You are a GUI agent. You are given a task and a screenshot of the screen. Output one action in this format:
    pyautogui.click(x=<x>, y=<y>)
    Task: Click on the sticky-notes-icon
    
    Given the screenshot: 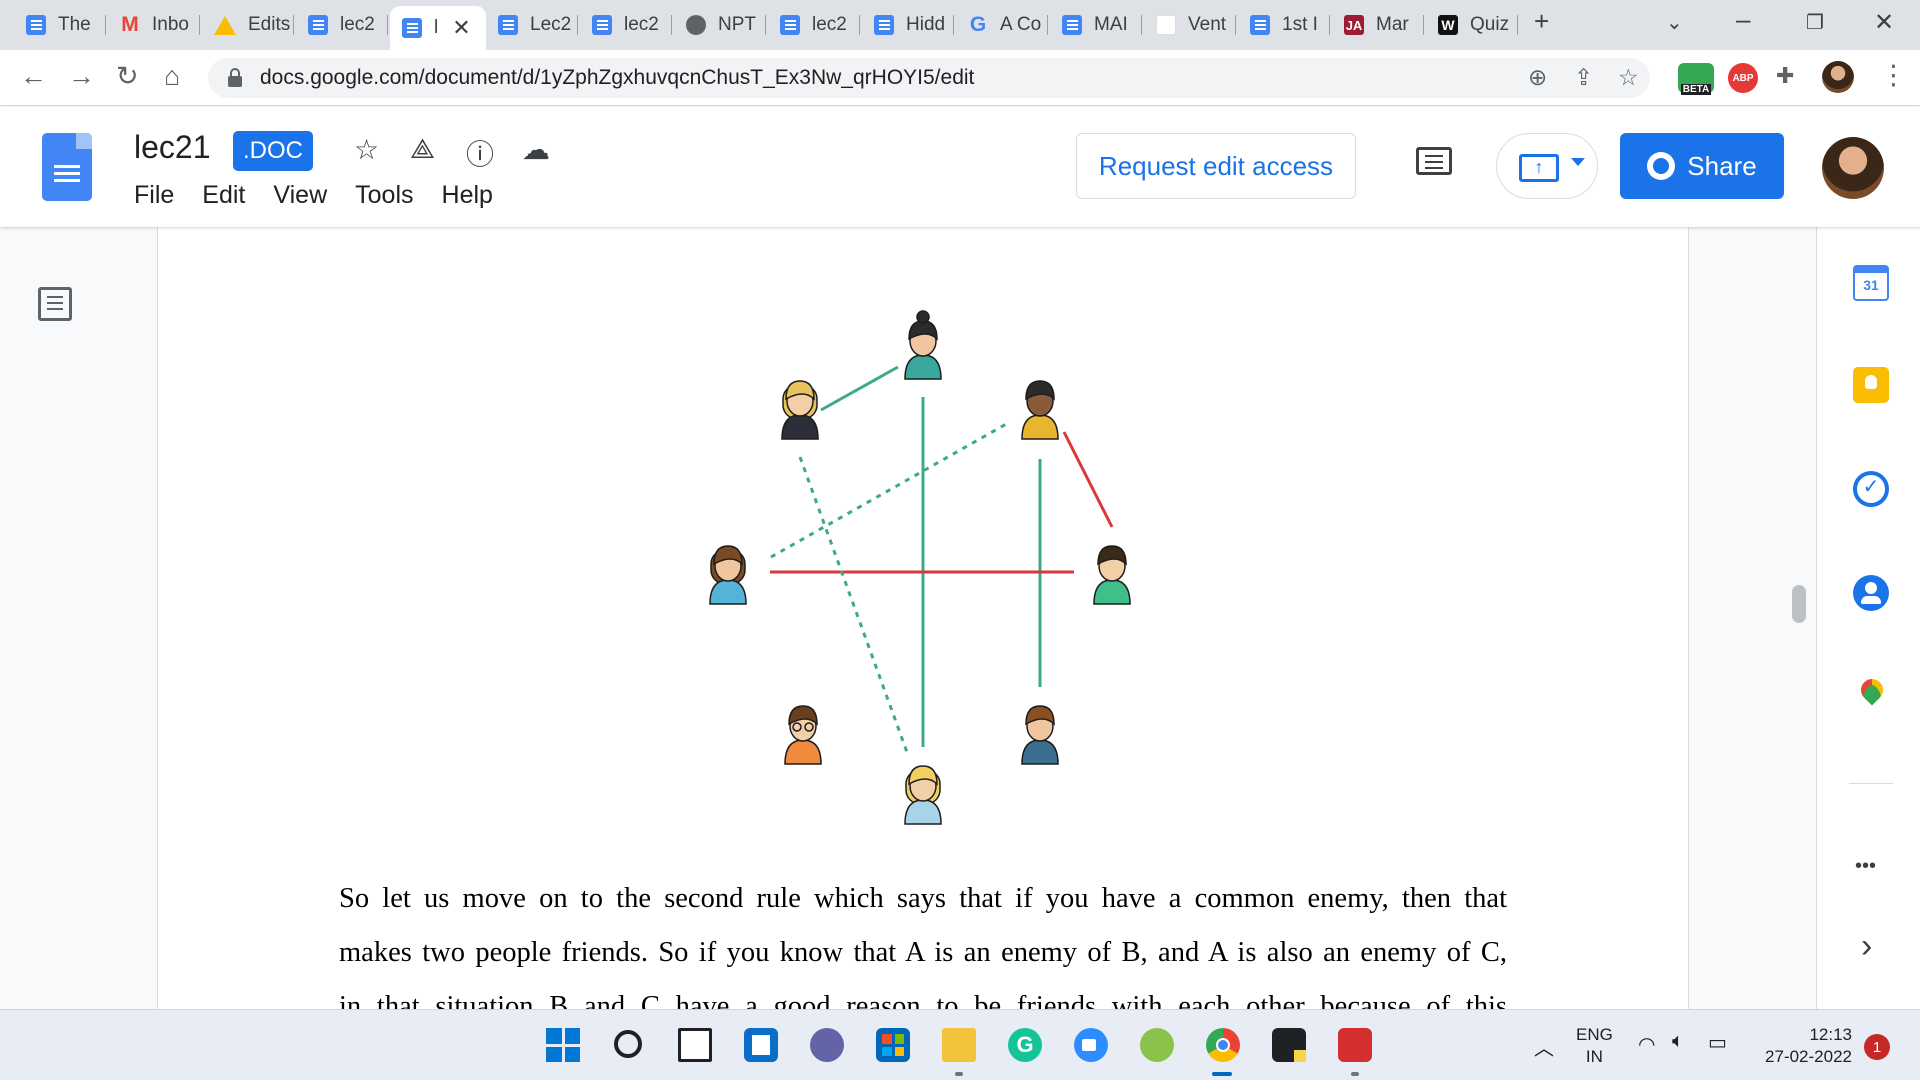 What is the action you would take?
    pyautogui.click(x=1289, y=1045)
    